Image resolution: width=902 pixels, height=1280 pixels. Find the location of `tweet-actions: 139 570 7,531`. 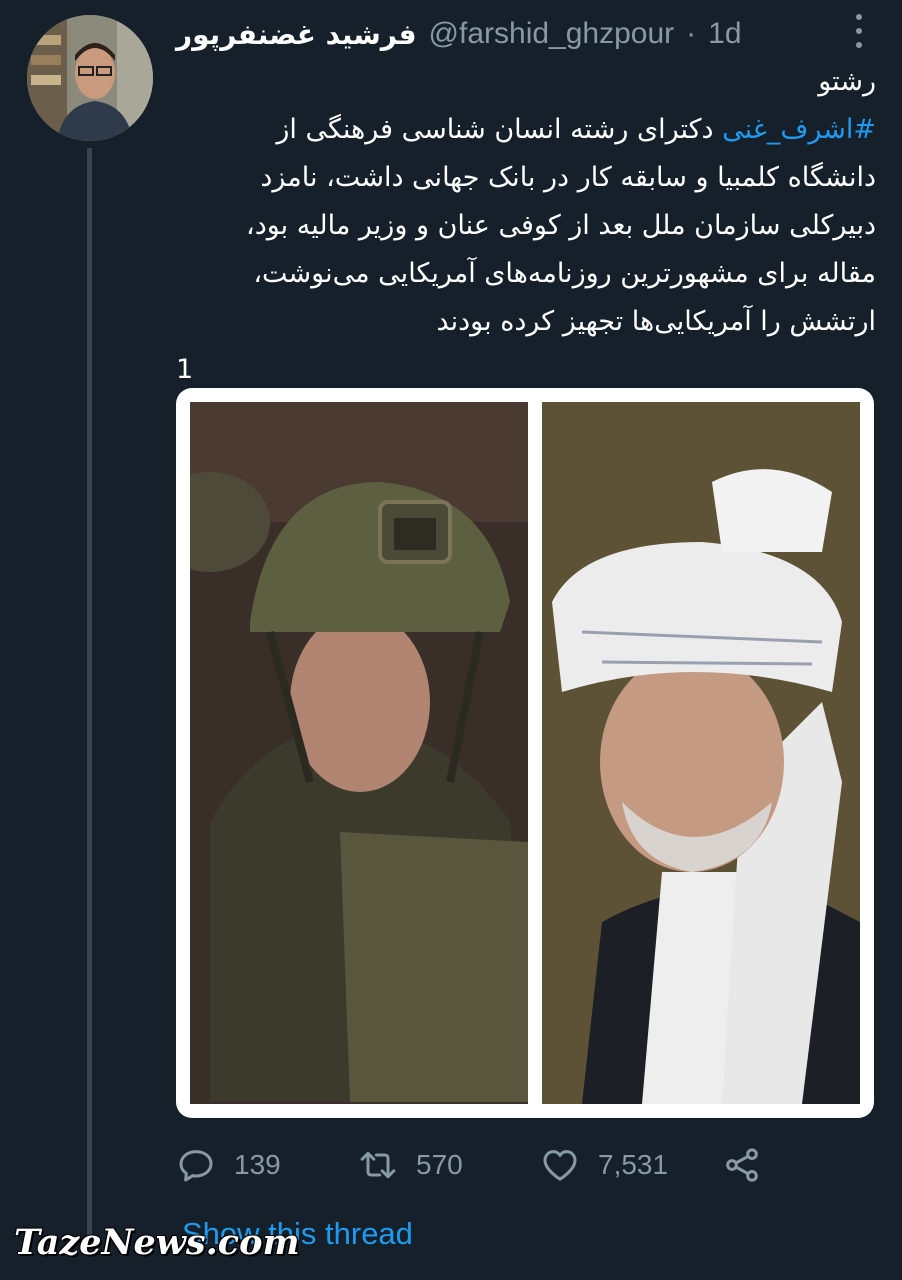

tweet-actions: 139 570 7,531 is located at coordinates (476, 1165).